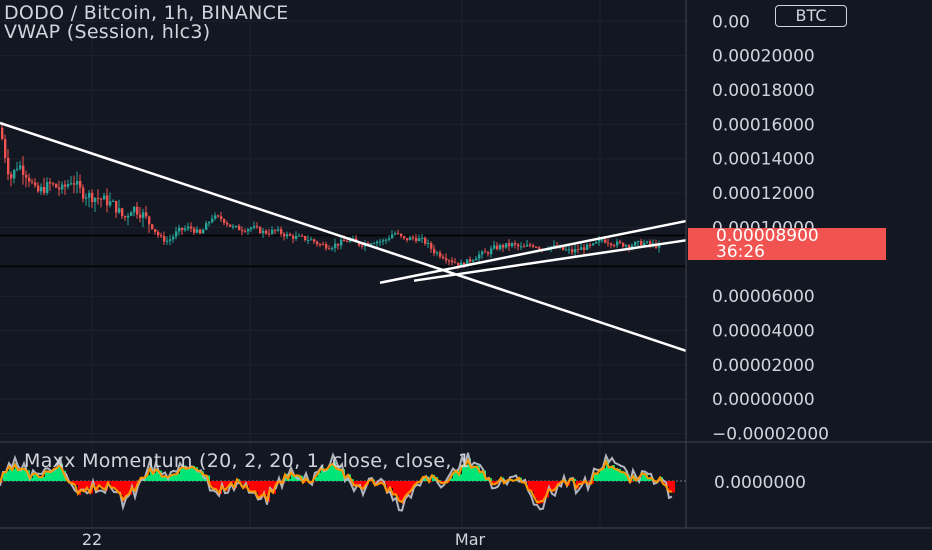 The width and height of the screenshot is (932, 550). I want to click on y-tick-label: 0.00014000, so click(763, 160).